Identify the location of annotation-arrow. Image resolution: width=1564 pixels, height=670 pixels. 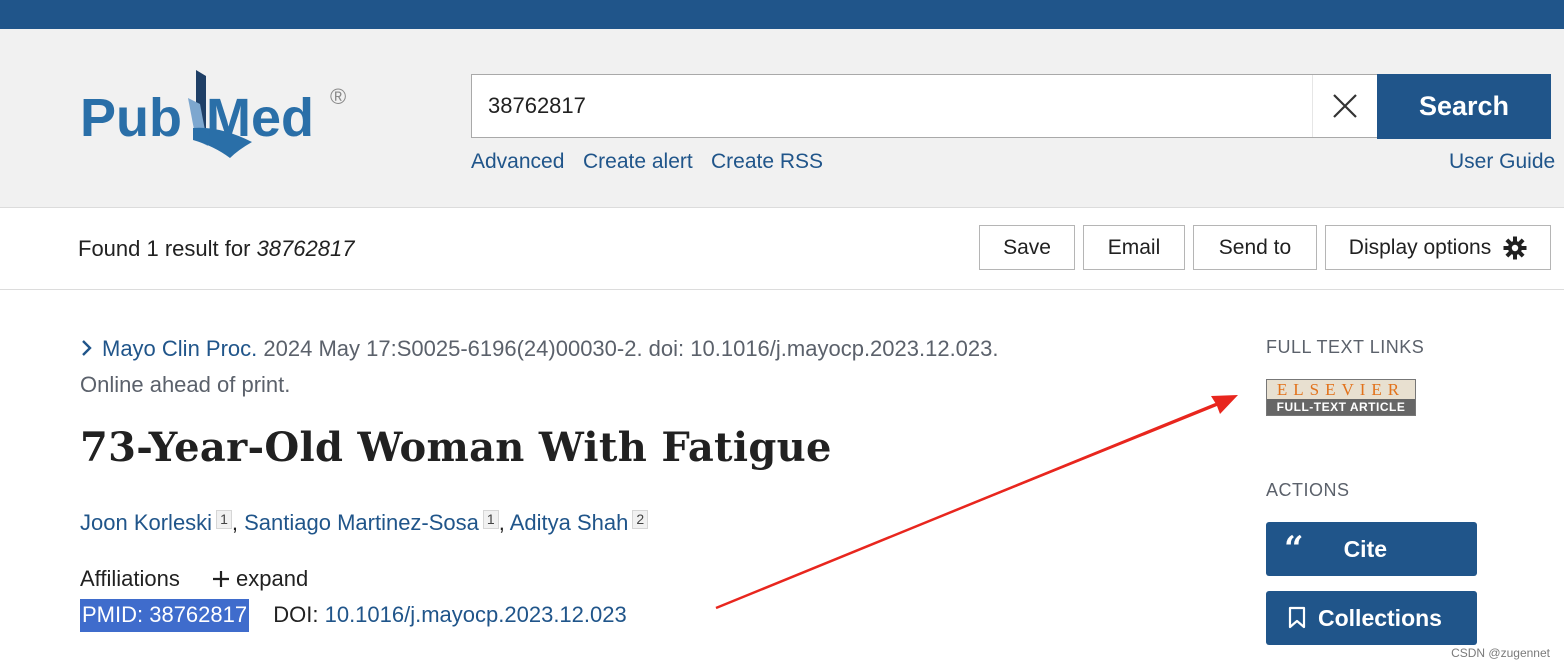
(976, 502).